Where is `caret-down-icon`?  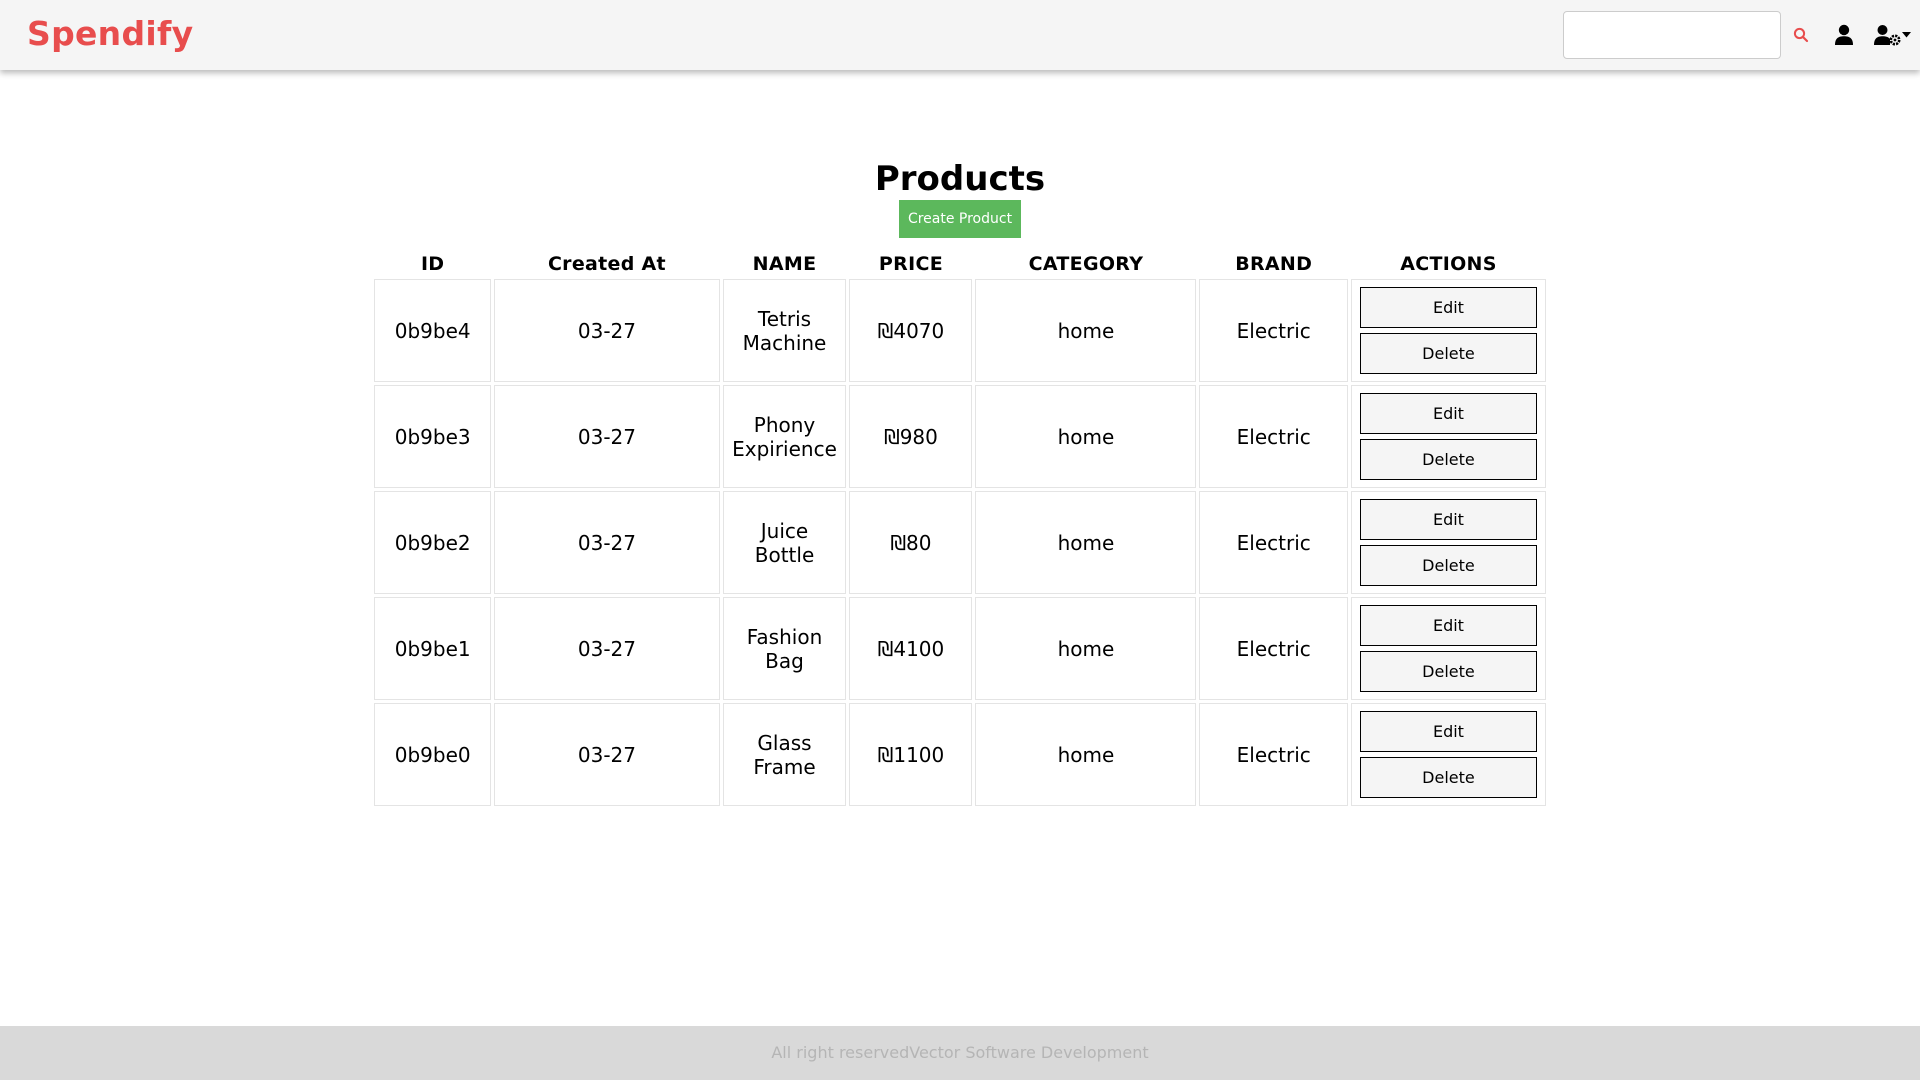
caret-down-icon is located at coordinates (1906, 35).